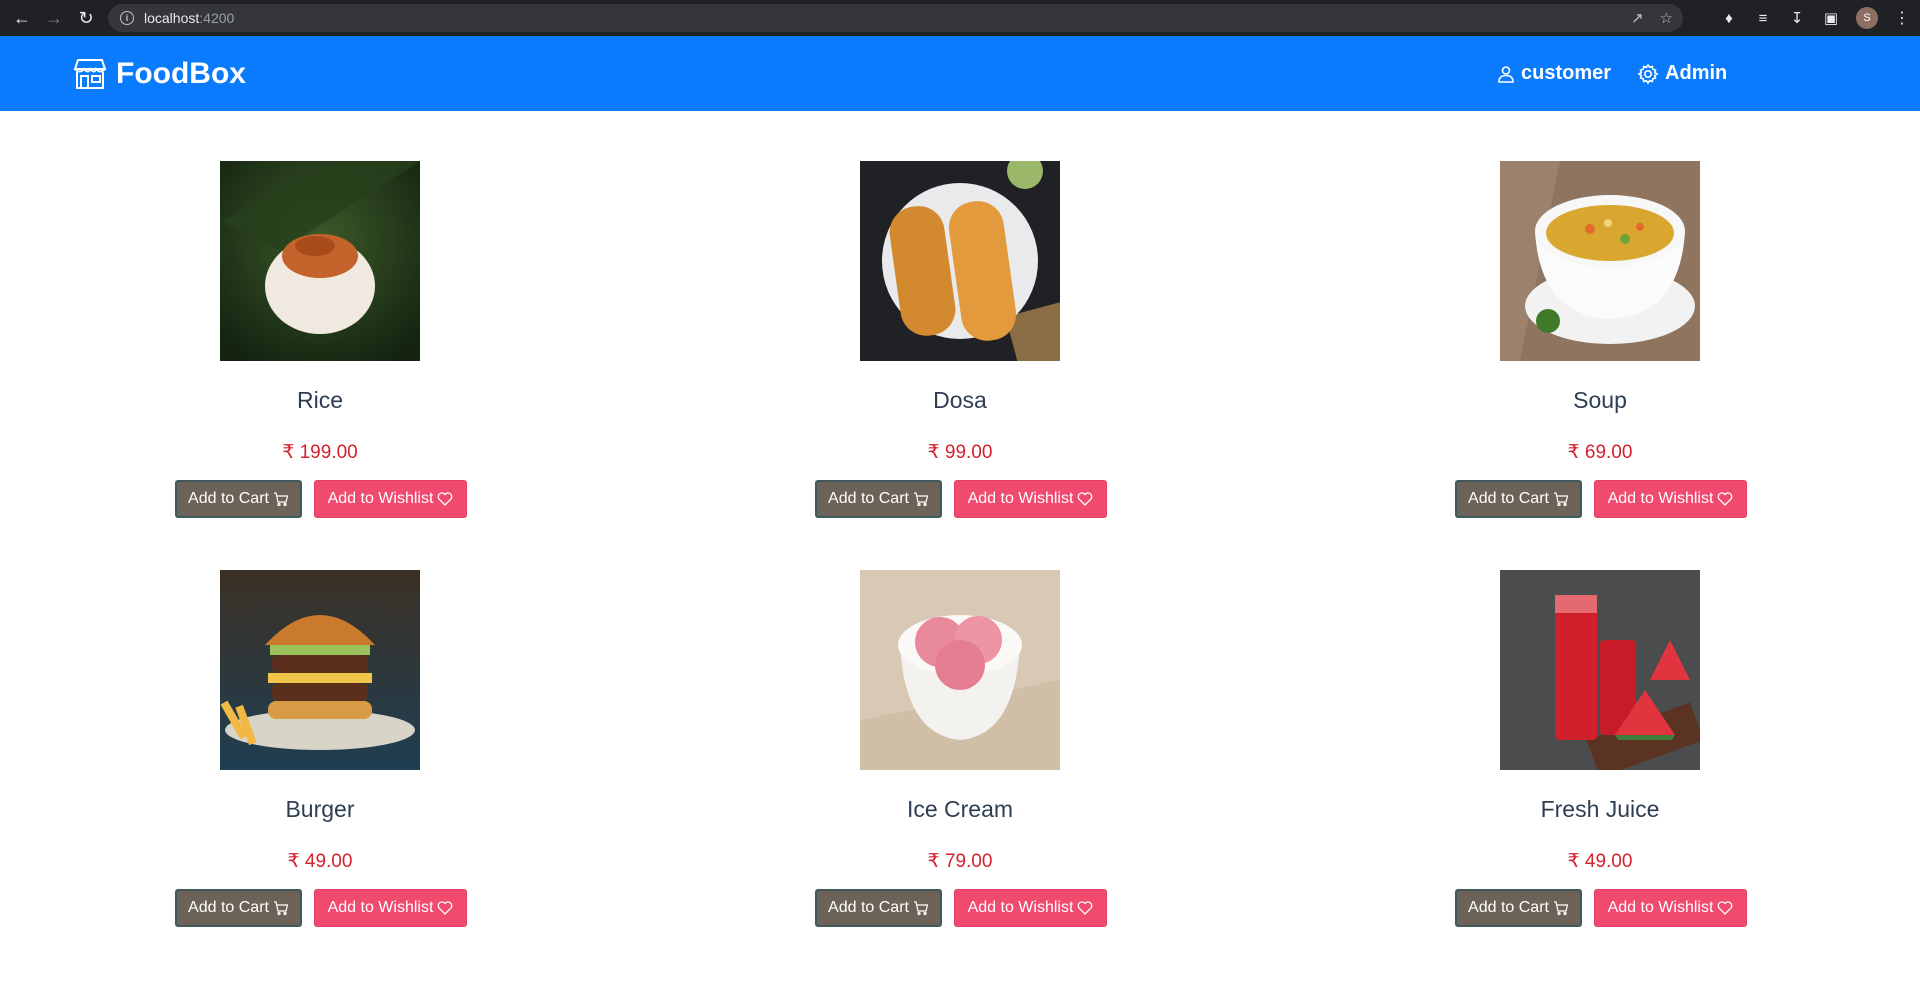 The image size is (1920, 998). I want to click on url-text: localhost:4200, so click(189, 18).